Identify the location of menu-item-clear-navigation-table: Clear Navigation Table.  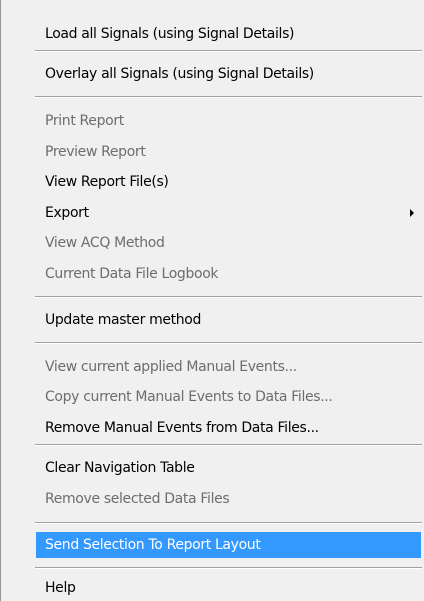
(226, 468).